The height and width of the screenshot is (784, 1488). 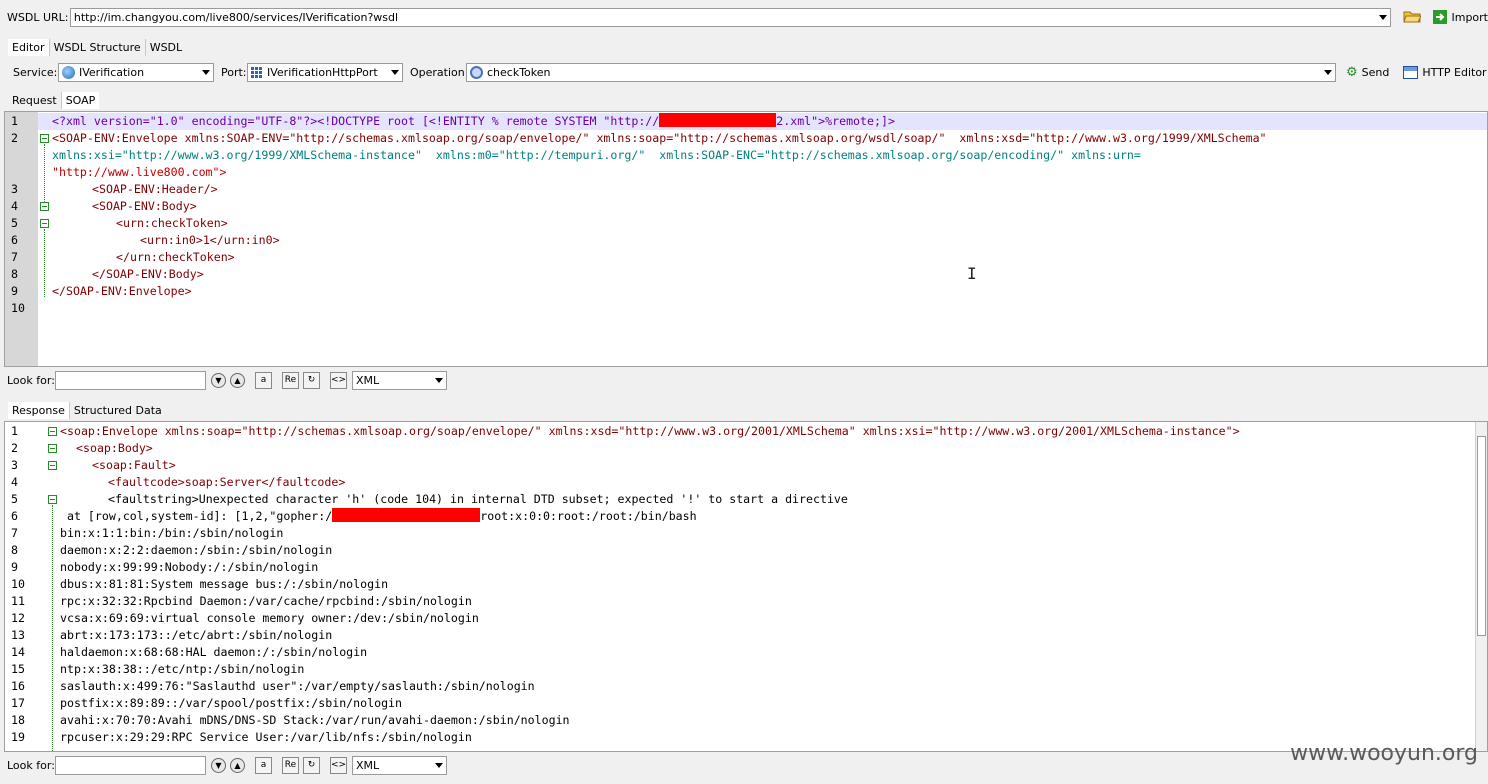 I want to click on send-button: ⚙ Send, so click(x=1367, y=72).